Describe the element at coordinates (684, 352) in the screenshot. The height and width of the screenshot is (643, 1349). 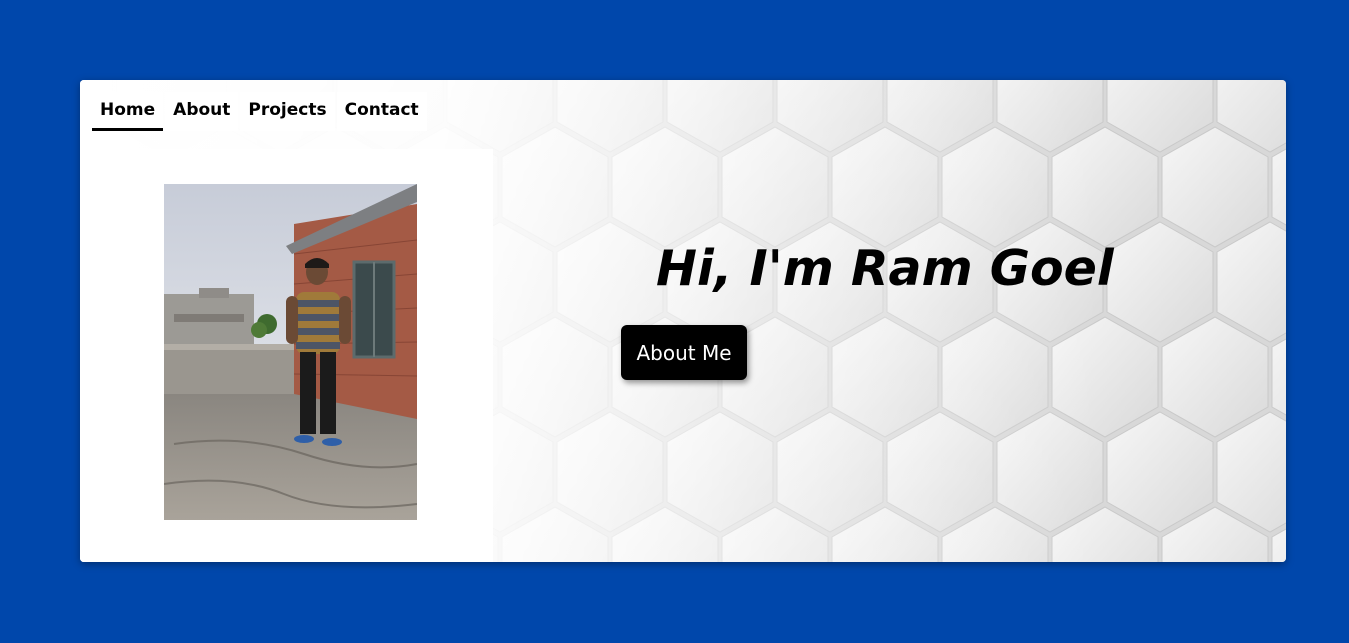
I see `about-me-button: About Me` at that location.